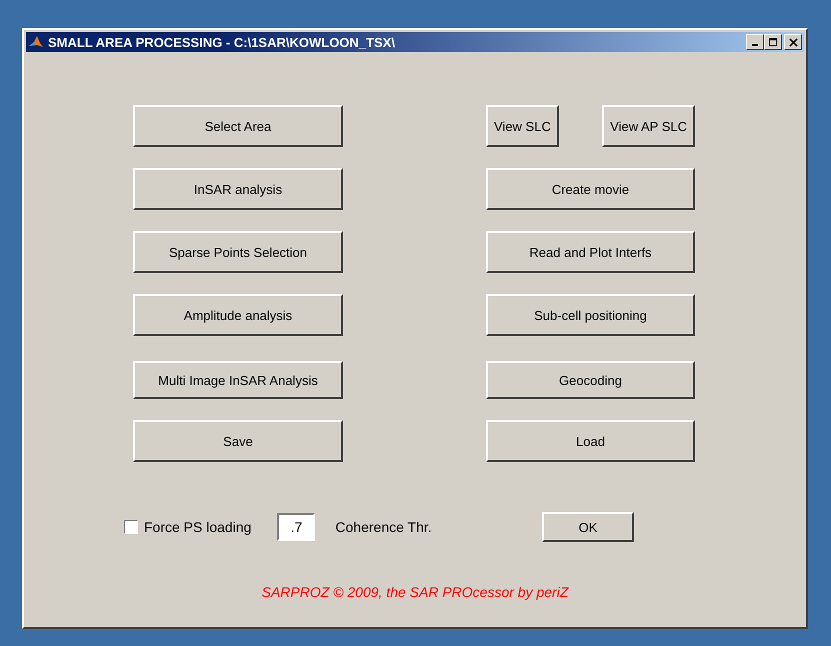  Describe the element at coordinates (296, 527) in the screenshot. I see `coherence-field: .7` at that location.